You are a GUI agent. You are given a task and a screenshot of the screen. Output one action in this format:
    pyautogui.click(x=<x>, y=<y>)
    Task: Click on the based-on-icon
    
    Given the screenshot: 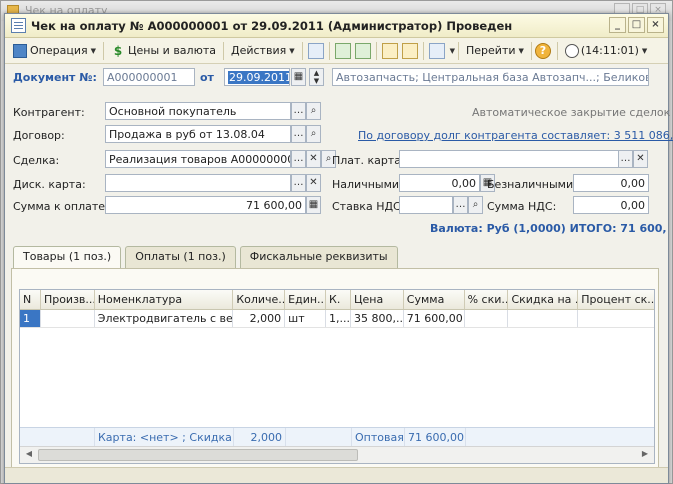 What is the action you would take?
    pyautogui.click(x=436, y=50)
    